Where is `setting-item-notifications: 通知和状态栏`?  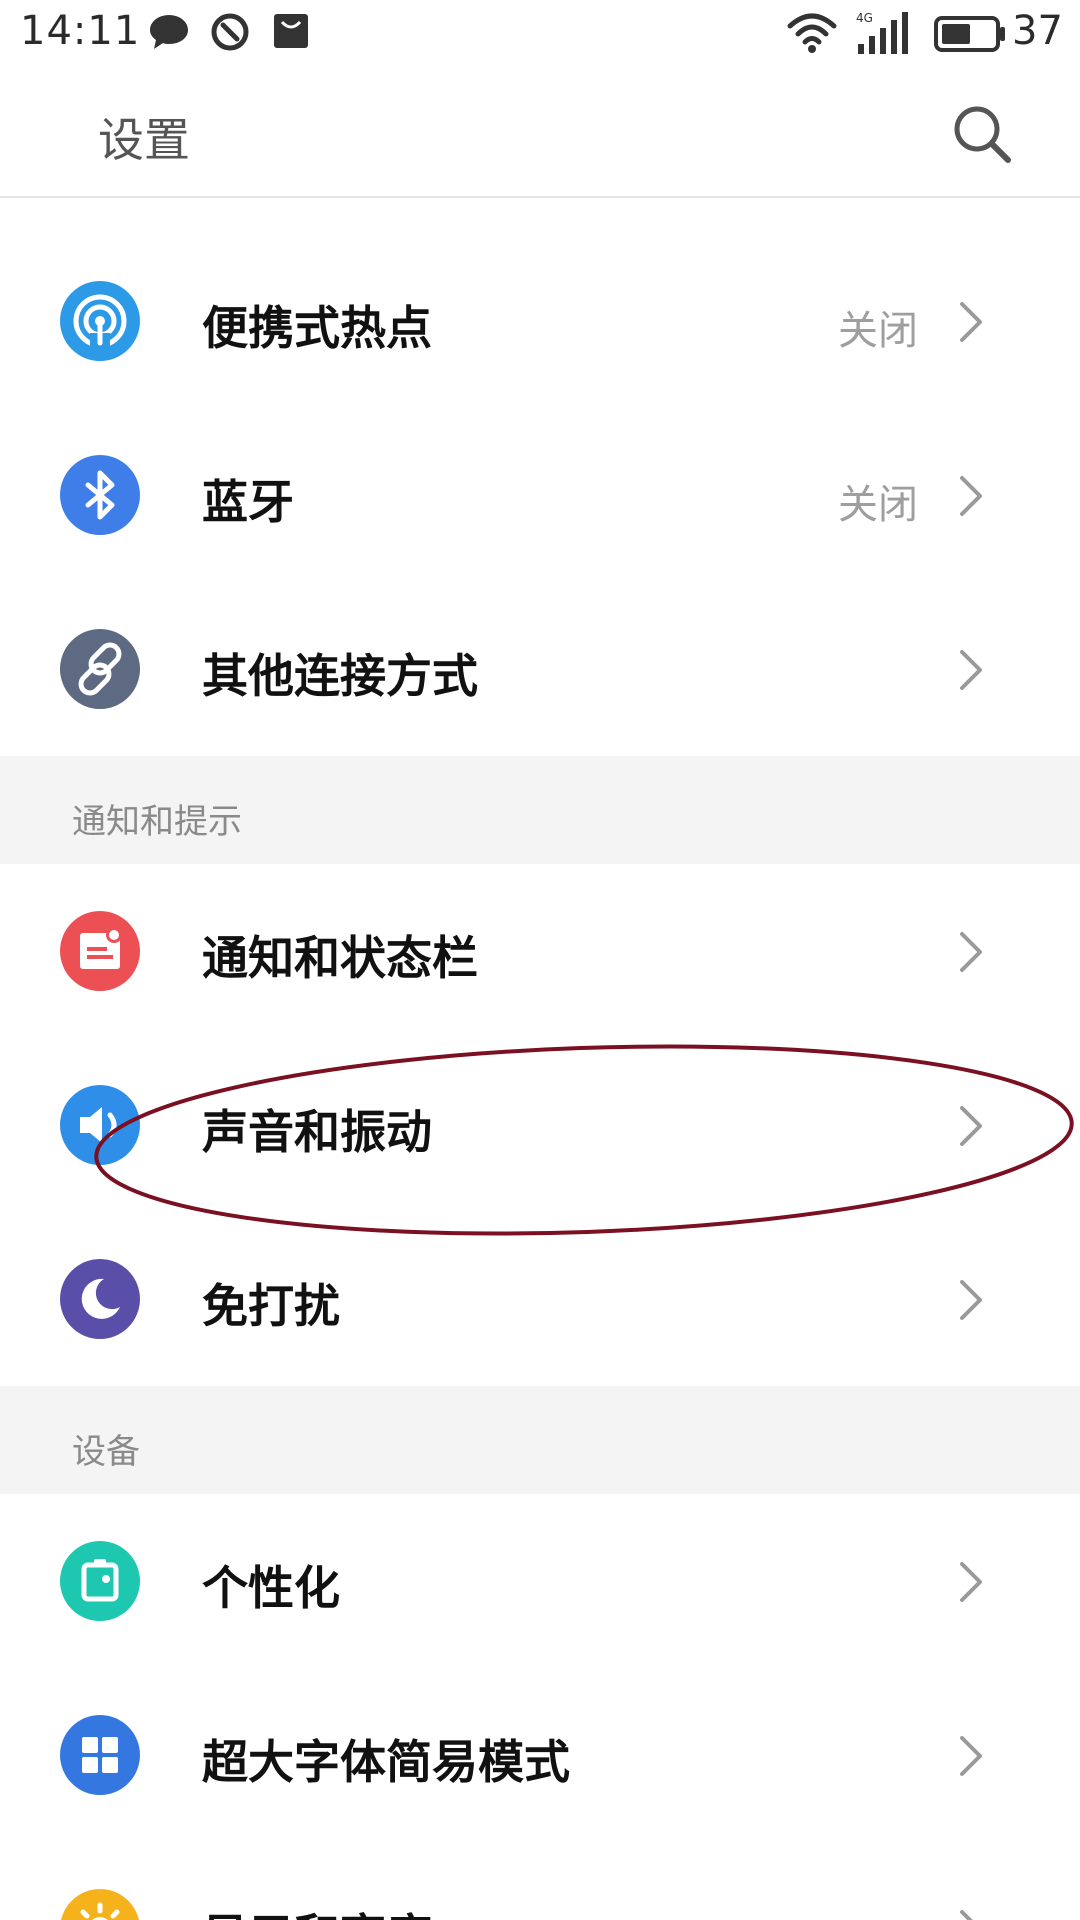
setting-item-notifications: 通知和状态栏 is located at coordinates (540, 951).